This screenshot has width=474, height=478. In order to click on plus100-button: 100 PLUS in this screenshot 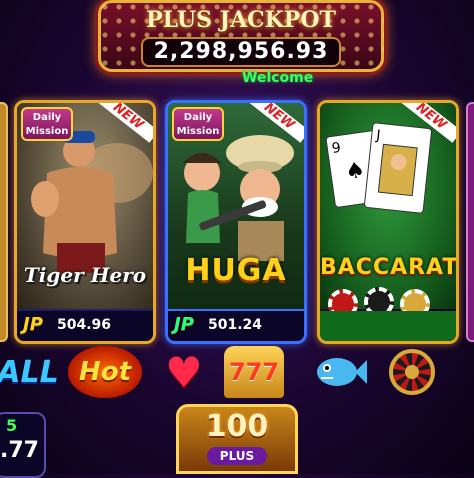, I will do `click(237, 439)`.